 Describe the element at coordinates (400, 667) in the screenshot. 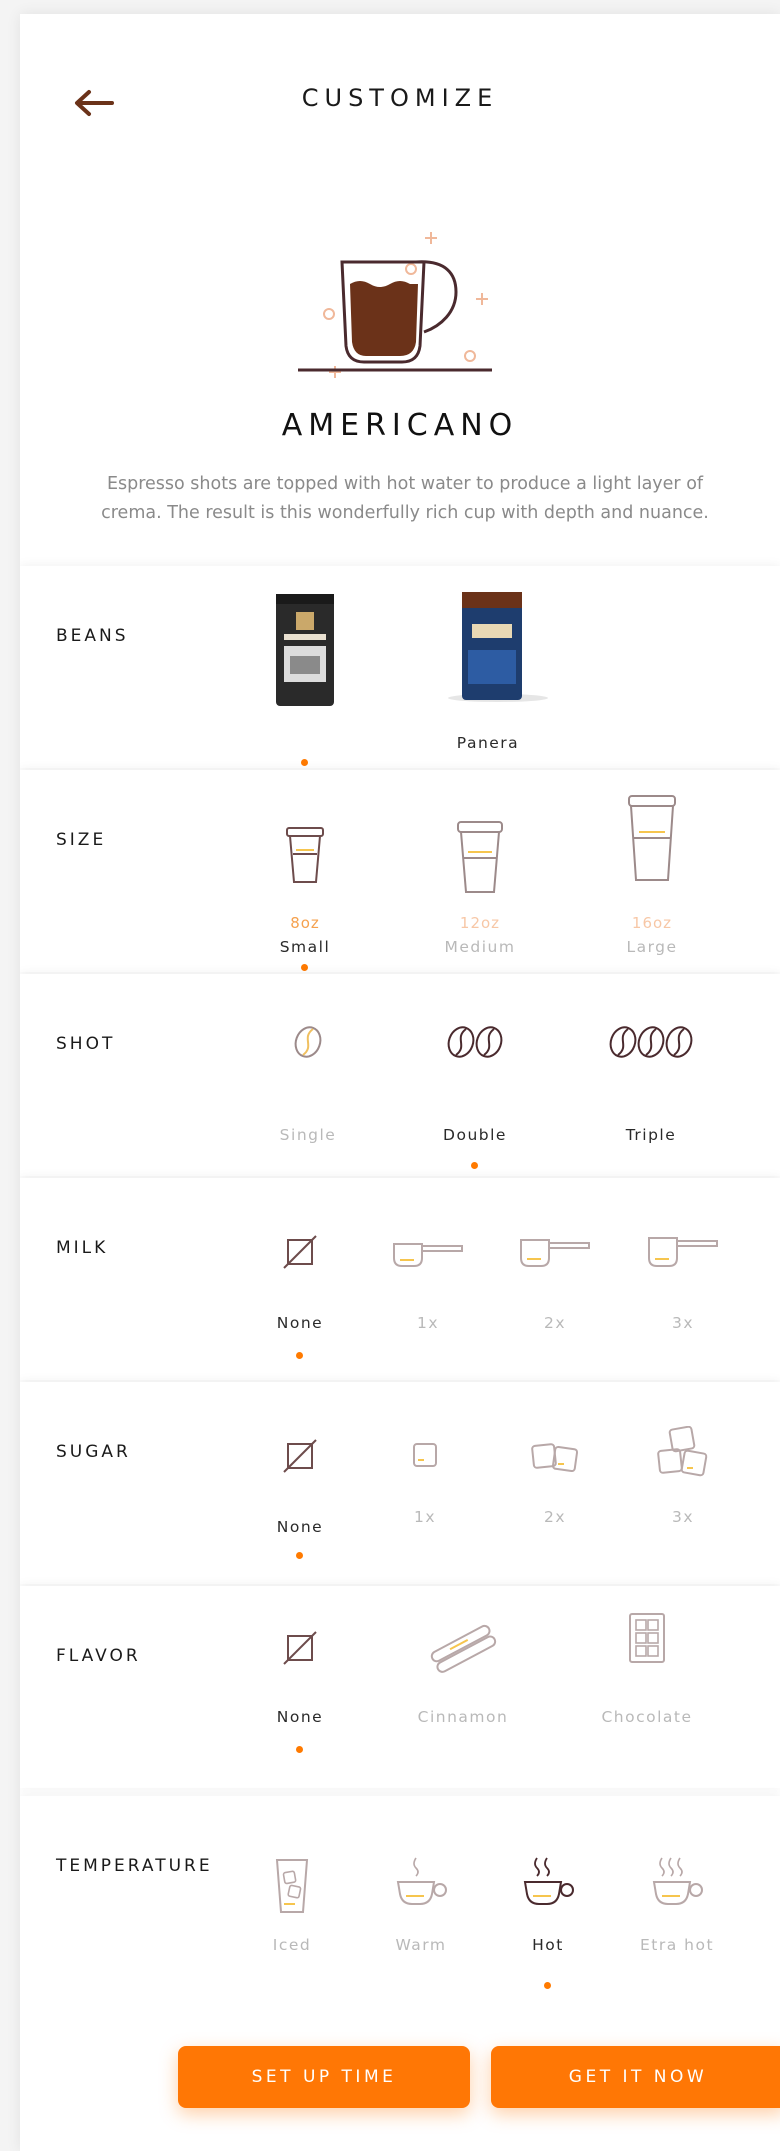

I see `beans-section: BEANS Panera` at that location.